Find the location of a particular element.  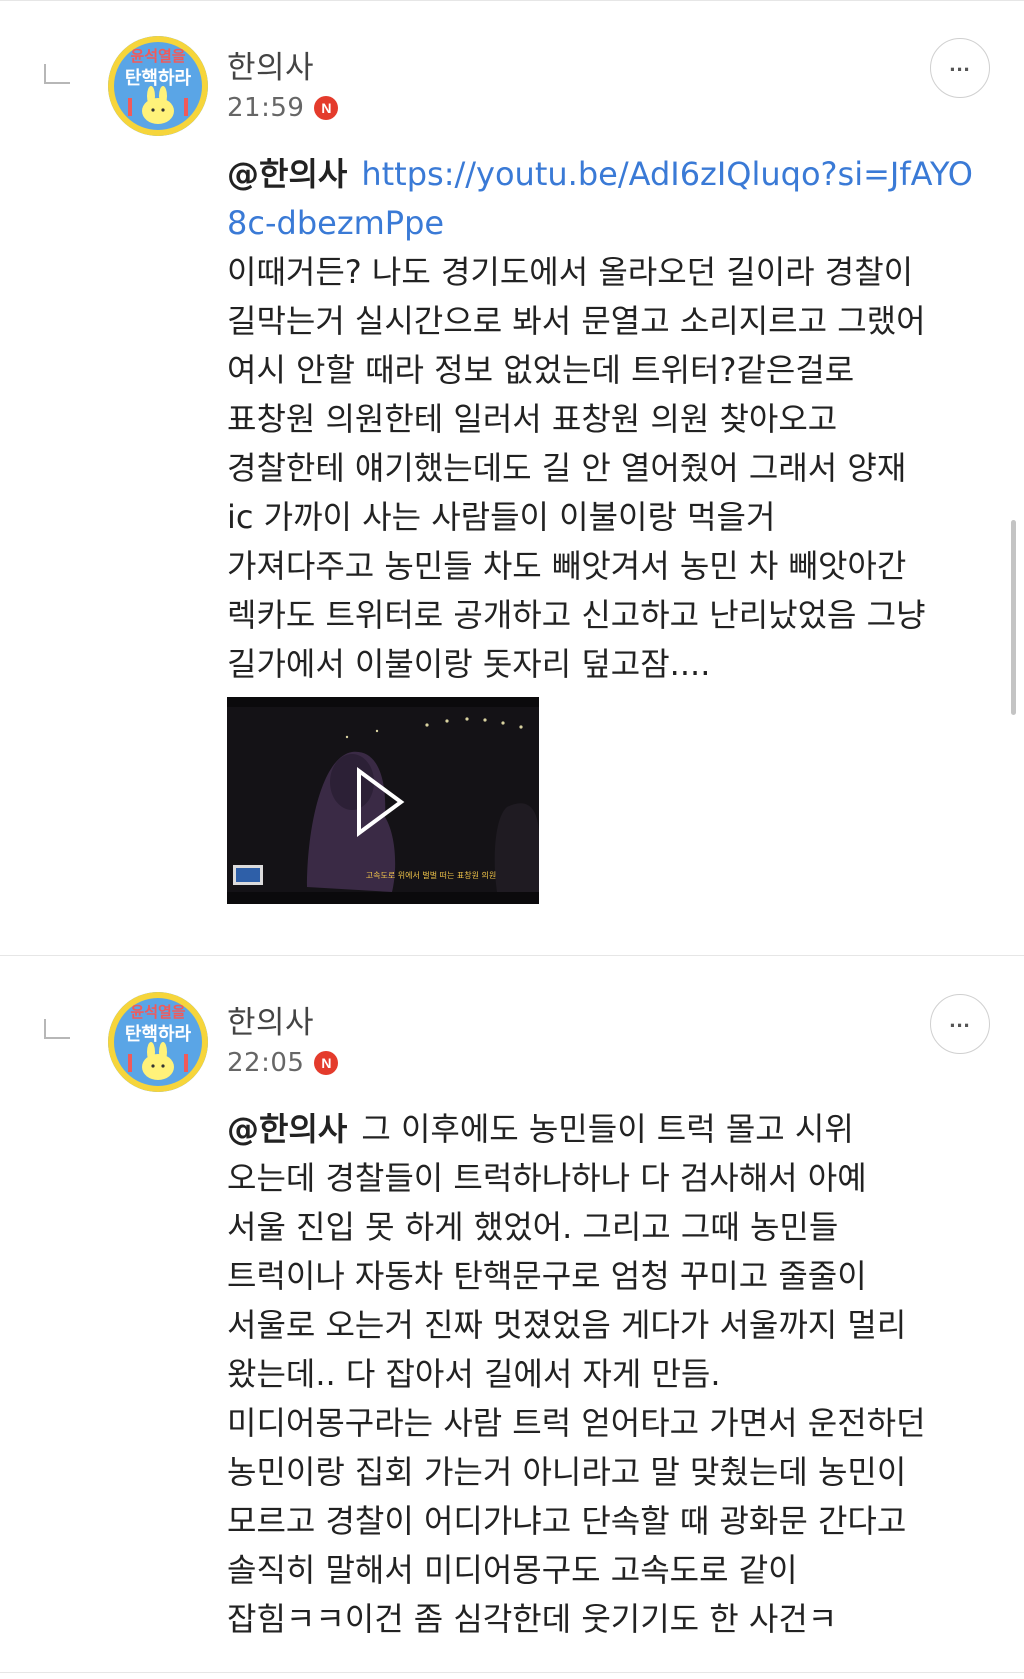

comment-meta: 22:05 N is located at coordinates (283, 1063).